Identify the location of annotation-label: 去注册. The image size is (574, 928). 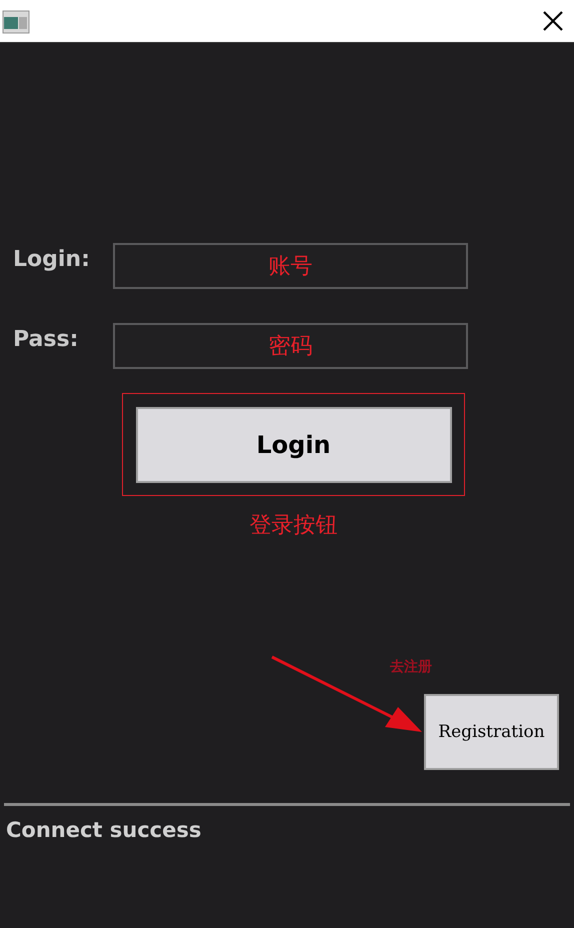
(411, 667).